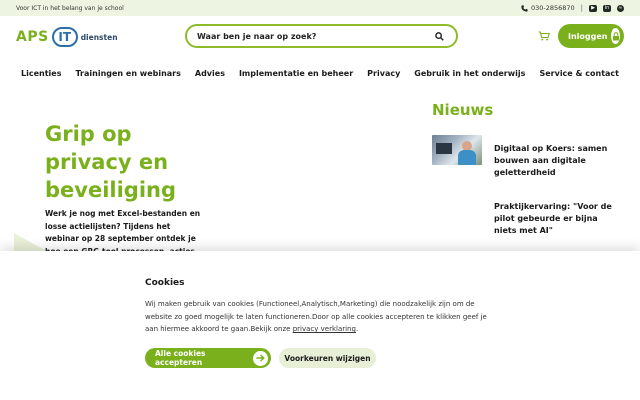 The image size is (640, 400). Describe the element at coordinates (457, 150) in the screenshot. I see `news-thumbnail` at that location.